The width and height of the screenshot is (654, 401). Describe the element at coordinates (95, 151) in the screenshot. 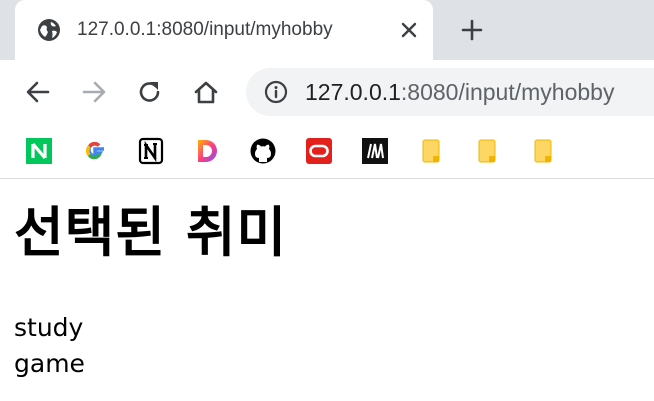

I see `google-icon` at that location.